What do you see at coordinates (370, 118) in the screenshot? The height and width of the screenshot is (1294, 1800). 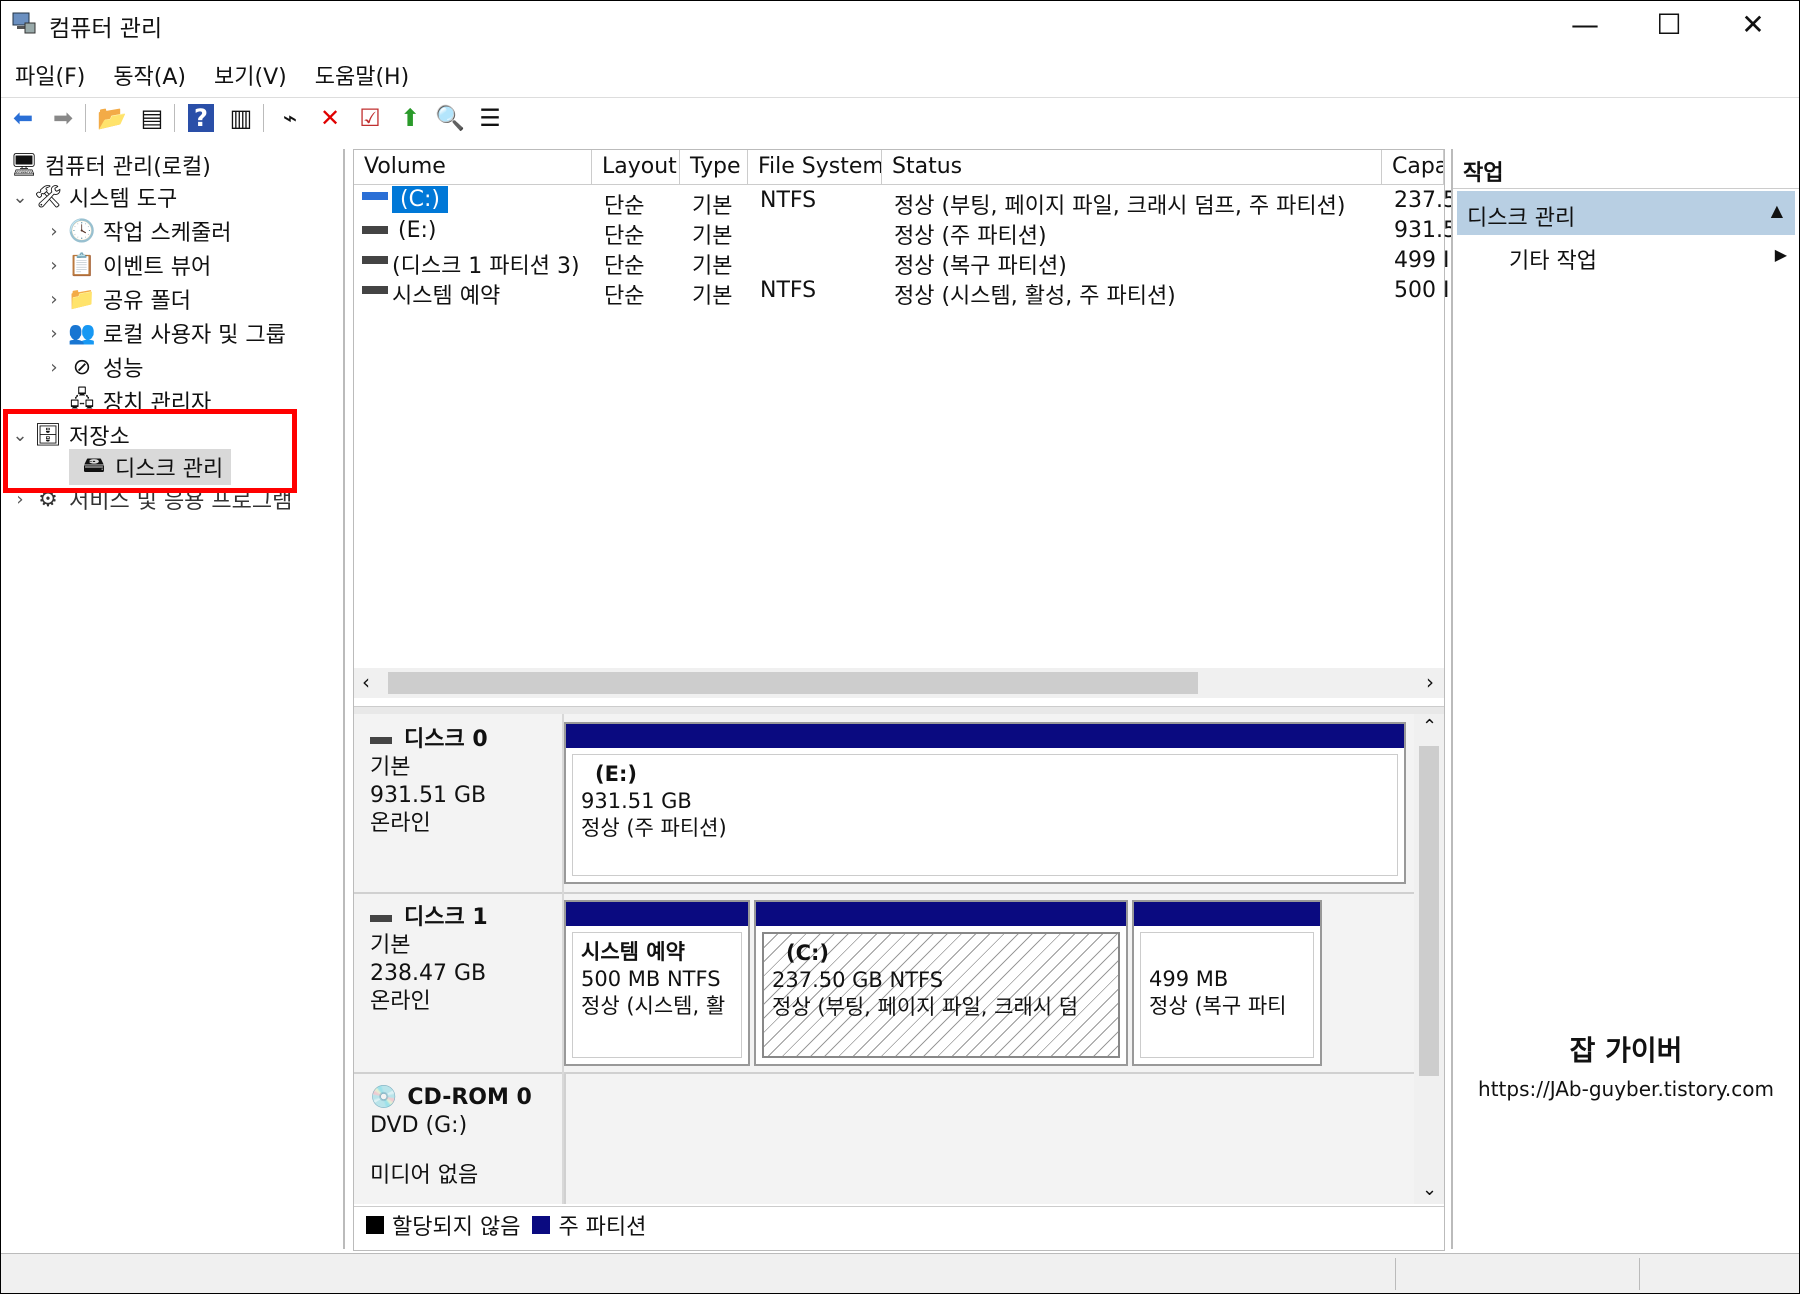 I see `properties-button: ☑` at bounding box center [370, 118].